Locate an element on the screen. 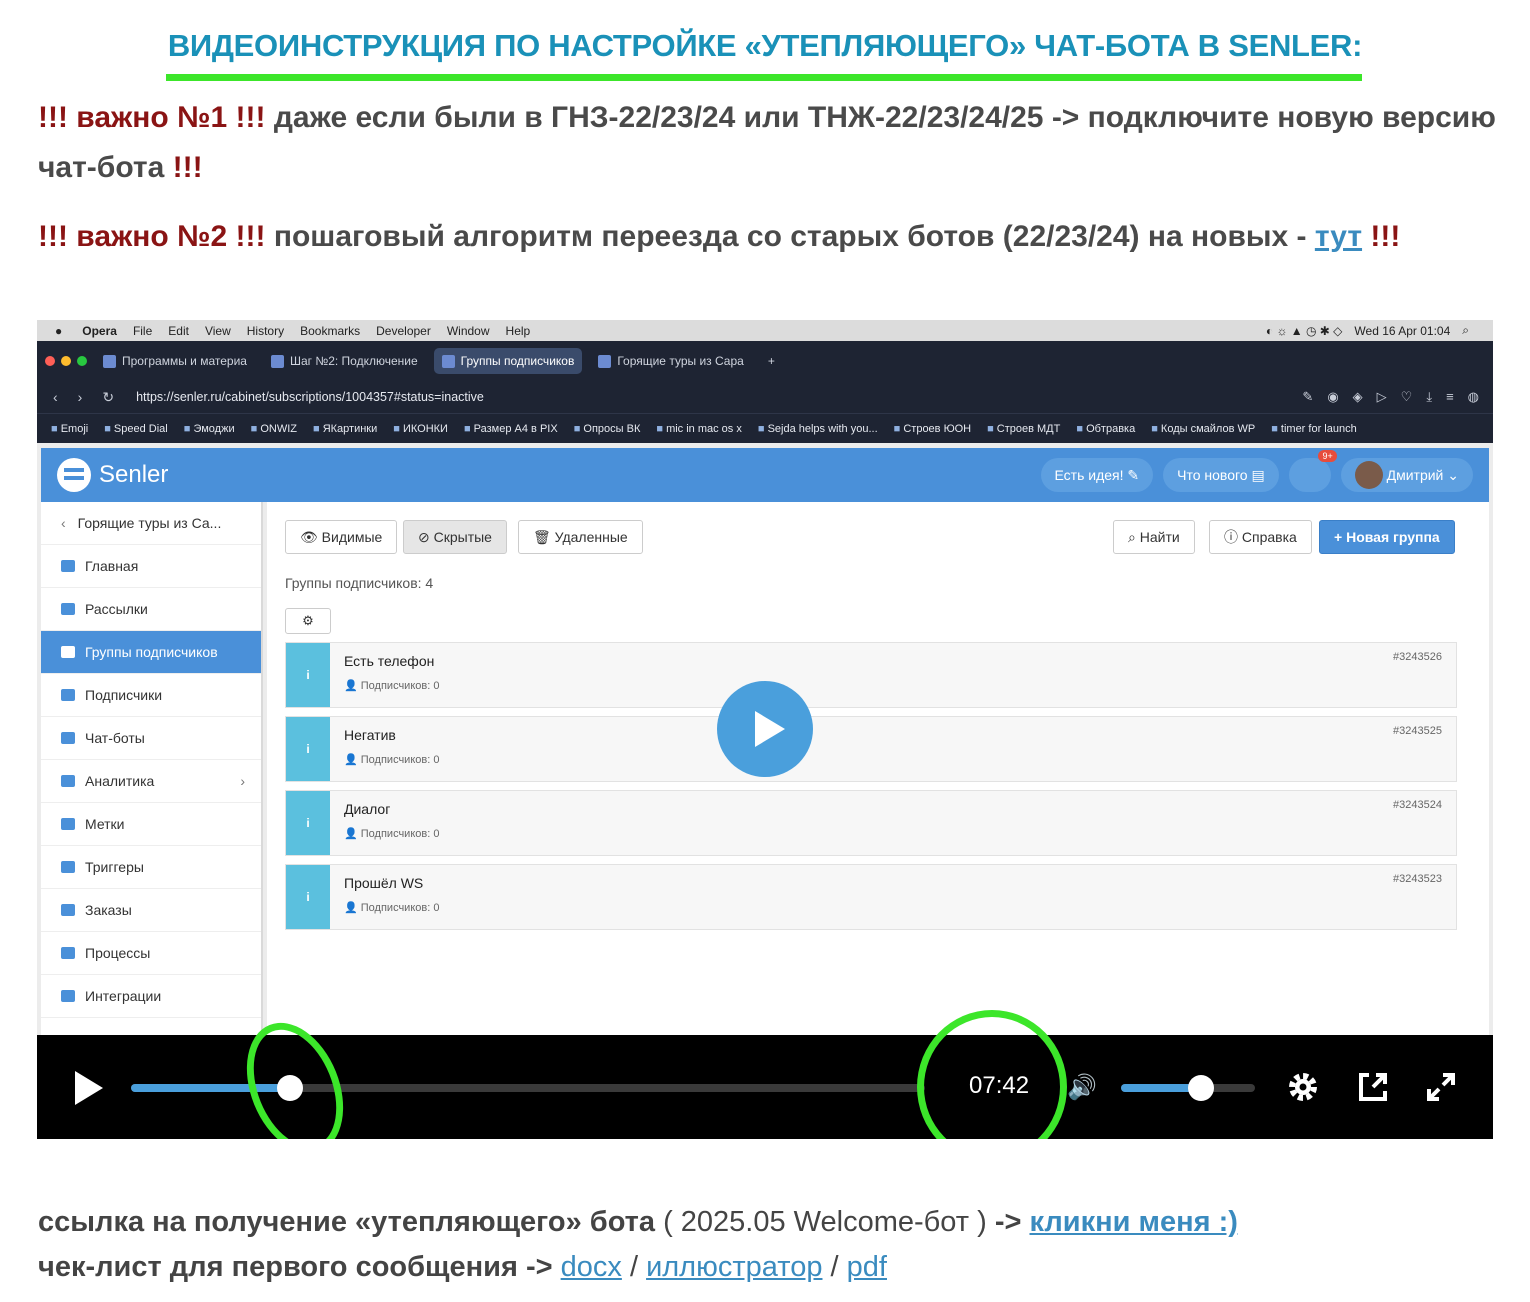  bot-link-label: ссылка на получение «утепляющего» бота is located at coordinates (347, 1222).